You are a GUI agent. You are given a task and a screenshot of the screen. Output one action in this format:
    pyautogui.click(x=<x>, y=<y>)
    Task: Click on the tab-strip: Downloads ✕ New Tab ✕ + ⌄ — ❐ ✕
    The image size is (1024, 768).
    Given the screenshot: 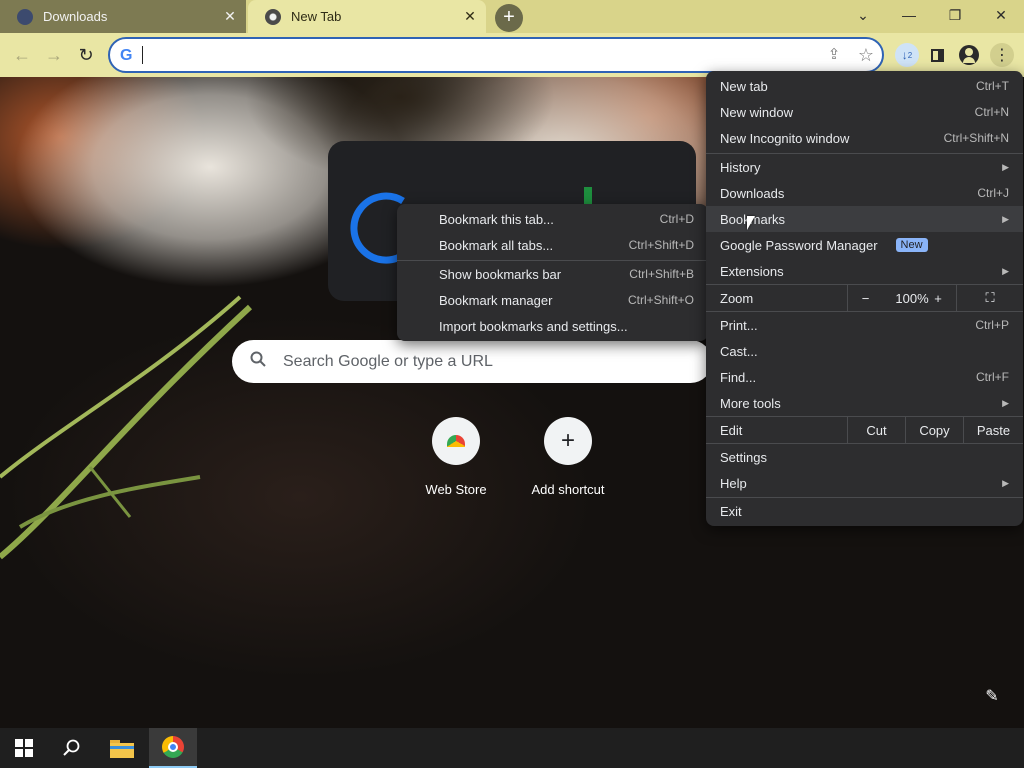 What is the action you would take?
    pyautogui.click(x=512, y=16)
    